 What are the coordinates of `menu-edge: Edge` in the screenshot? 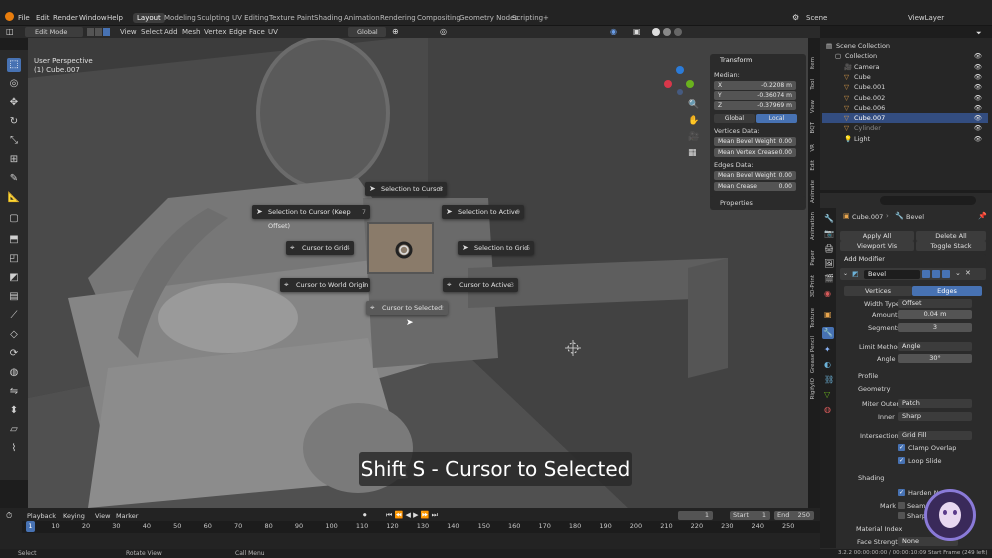 It's located at (238, 32).